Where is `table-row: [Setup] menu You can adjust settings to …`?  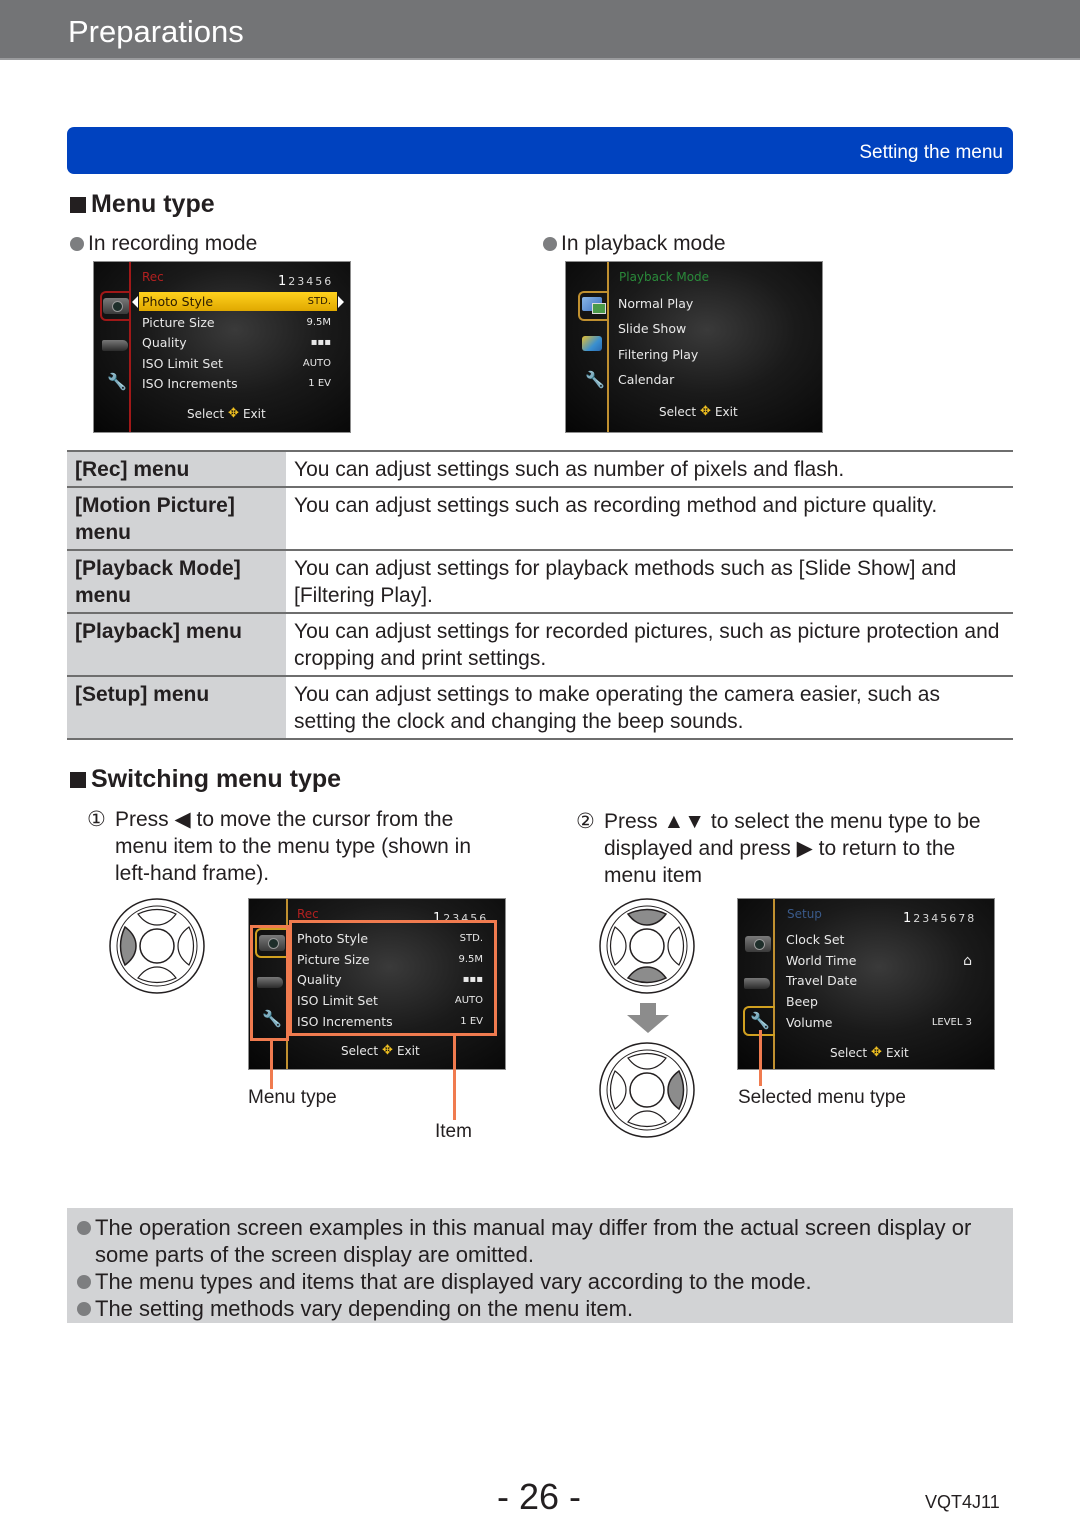 table-row: [Setup] menu You can adjust settings to … is located at coordinates (540, 707).